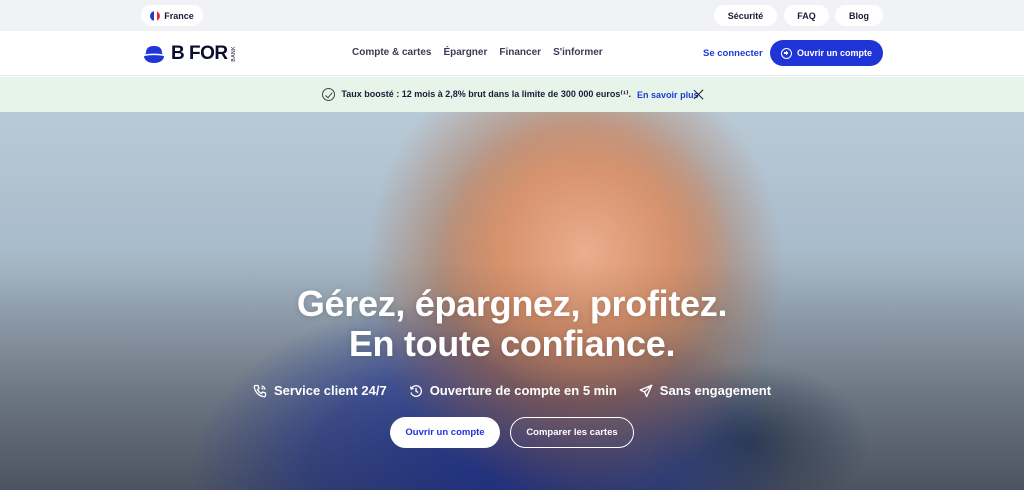  Describe the element at coordinates (512, 303) in the screenshot. I see `hero-title-line-1: Gérez, épargnez, profitez.` at that location.